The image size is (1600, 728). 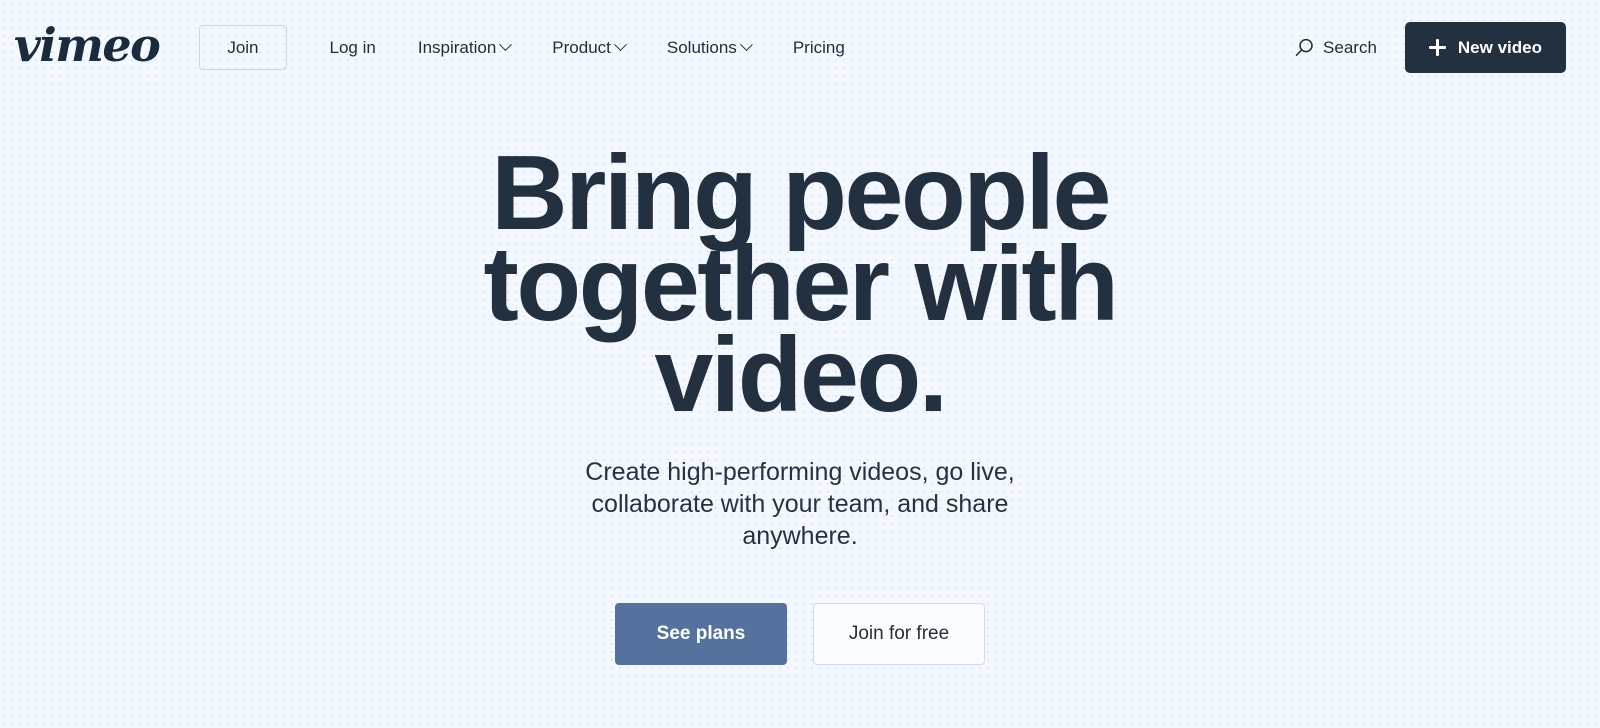 I want to click on nav-item-label: Inspiration, so click(x=457, y=47).